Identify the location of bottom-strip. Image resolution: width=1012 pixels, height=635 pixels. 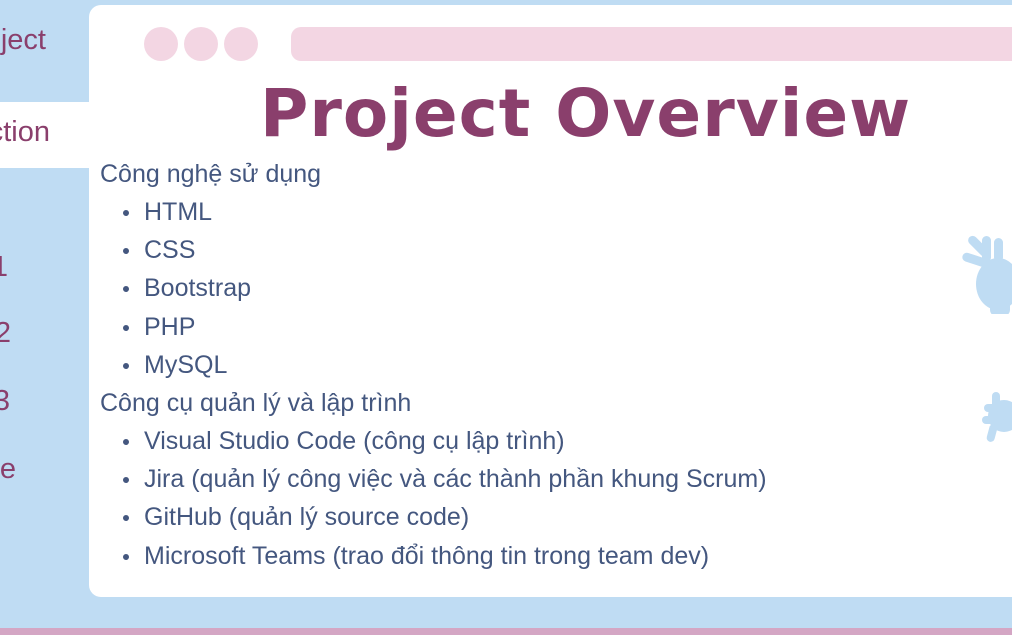
(506, 631).